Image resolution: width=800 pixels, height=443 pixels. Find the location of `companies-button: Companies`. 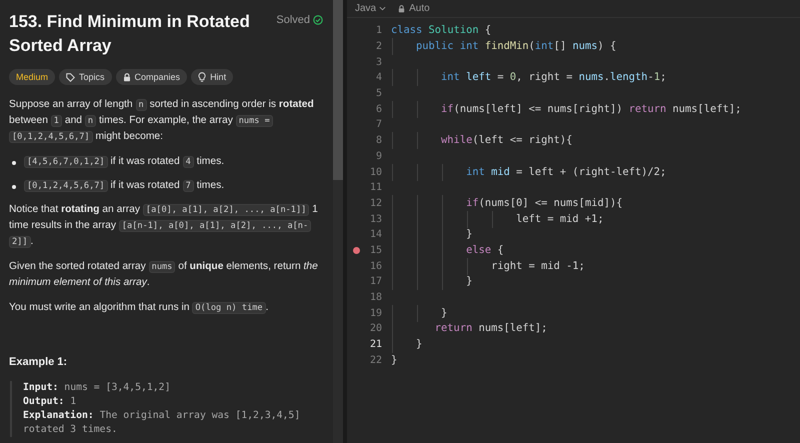

companies-button: Companies is located at coordinates (152, 77).